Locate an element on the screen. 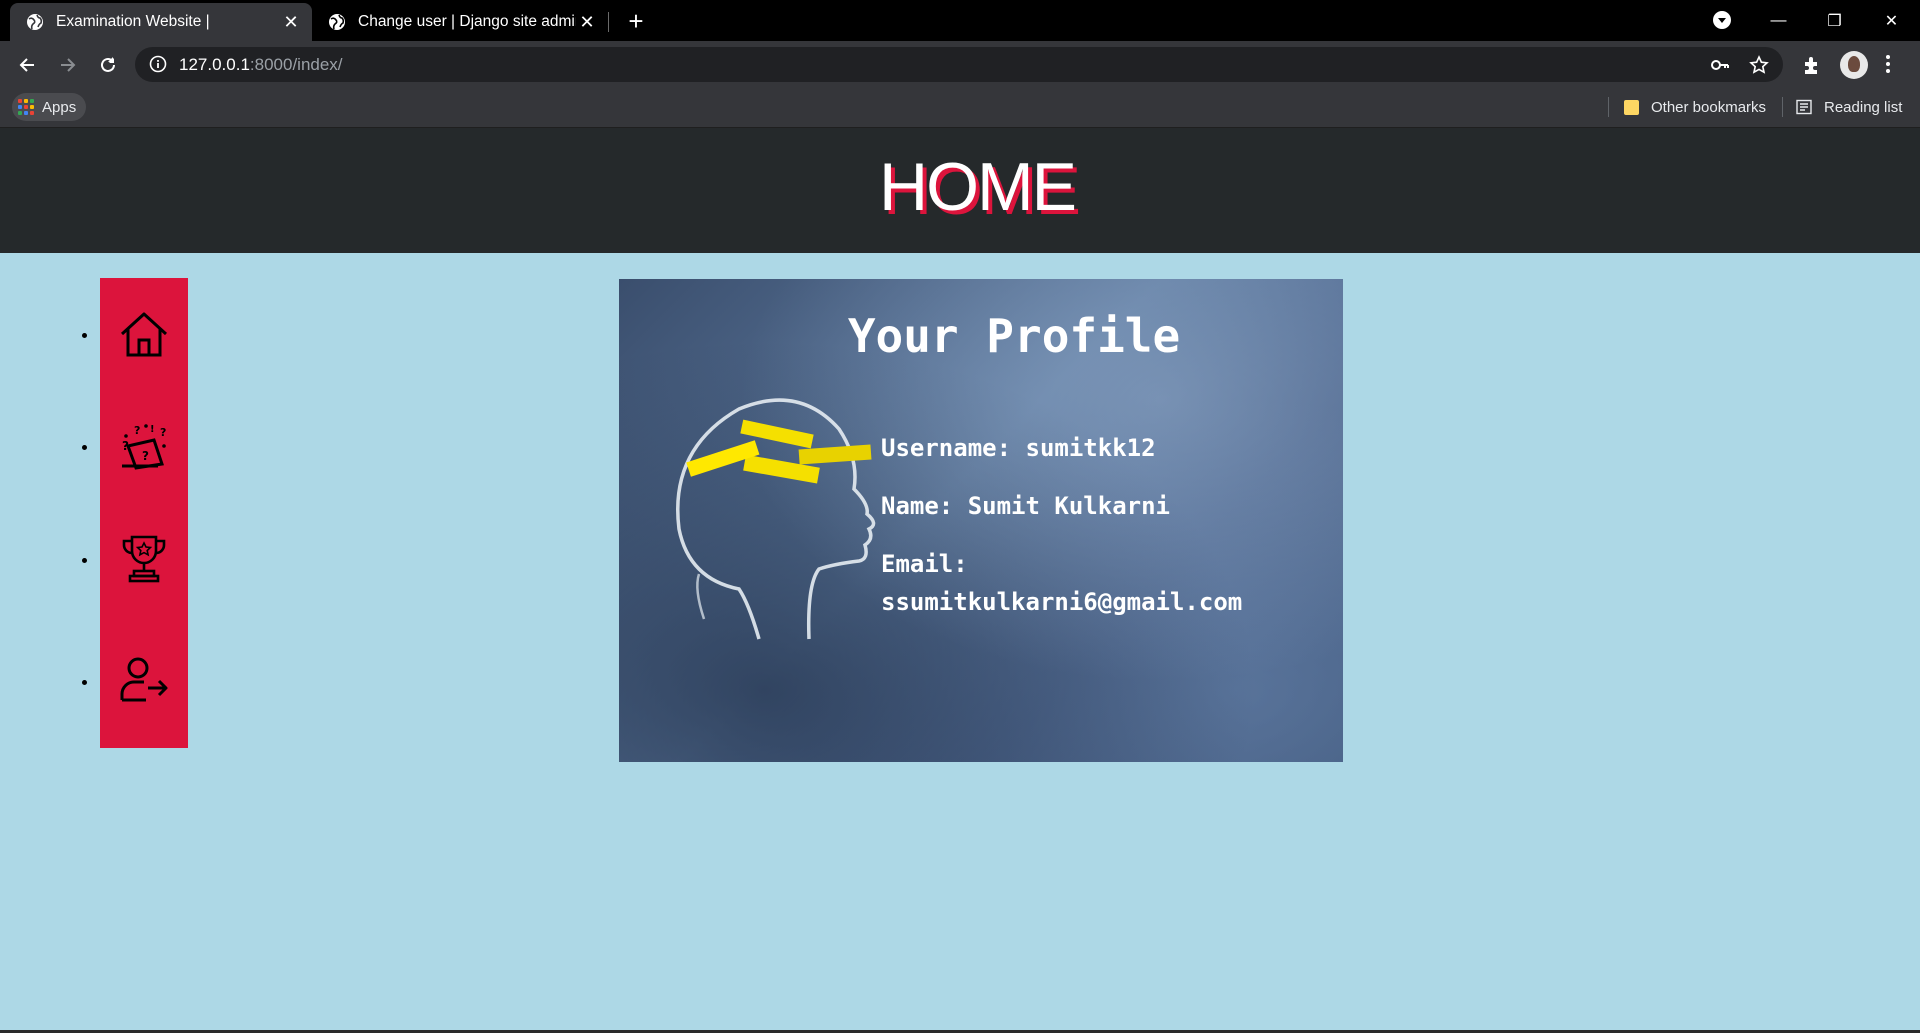  reading-list-icon is located at coordinates (1804, 107).